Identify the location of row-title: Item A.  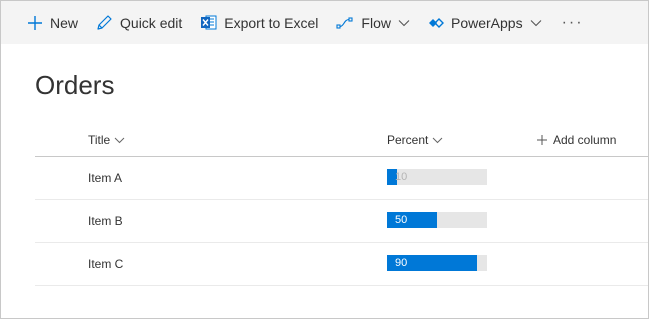
(105, 178).